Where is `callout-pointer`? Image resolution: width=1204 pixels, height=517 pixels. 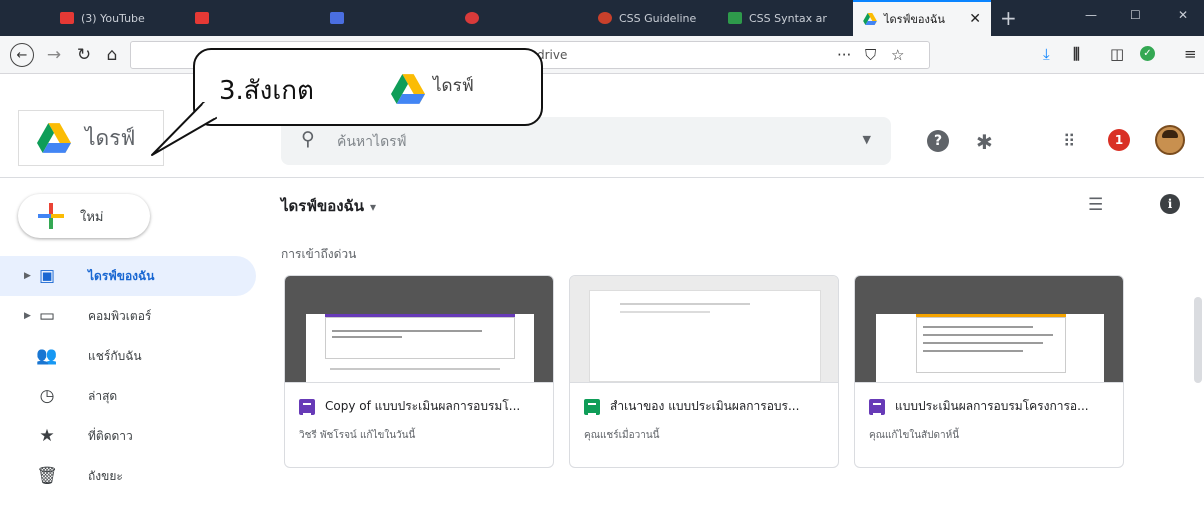 callout-pointer is located at coordinates (184, 129).